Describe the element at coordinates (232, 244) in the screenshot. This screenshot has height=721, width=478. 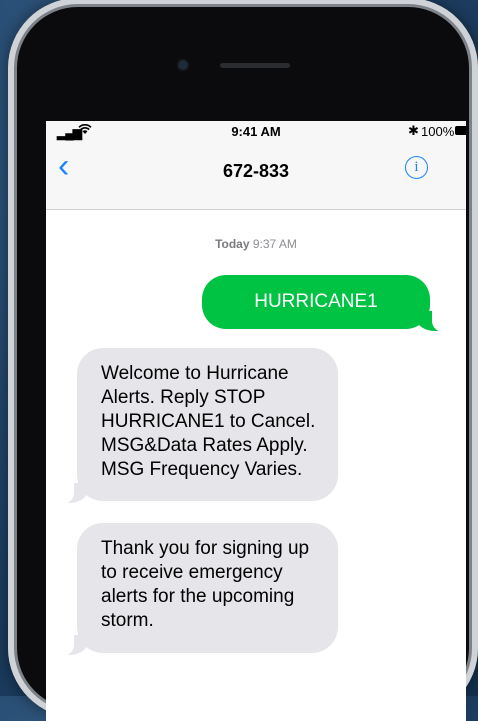
I see `timestamp-date: Today` at that location.